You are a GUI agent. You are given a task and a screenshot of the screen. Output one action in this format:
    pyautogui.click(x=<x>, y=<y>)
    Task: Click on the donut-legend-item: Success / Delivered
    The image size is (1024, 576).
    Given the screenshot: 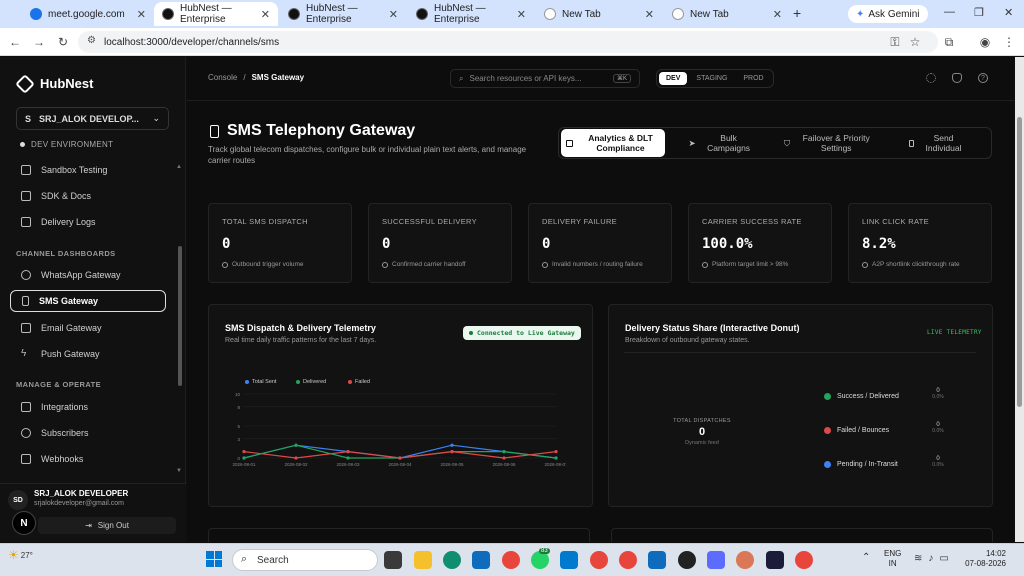 What is the action you would take?
    pyautogui.click(x=861, y=396)
    